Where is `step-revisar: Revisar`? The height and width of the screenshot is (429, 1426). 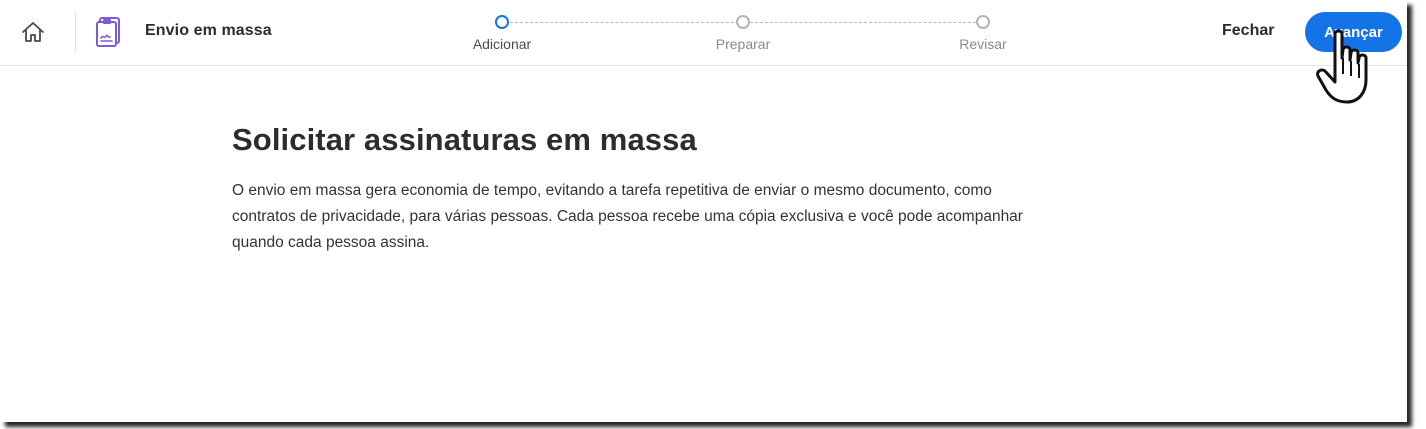 step-revisar: Revisar is located at coordinates (983, 33).